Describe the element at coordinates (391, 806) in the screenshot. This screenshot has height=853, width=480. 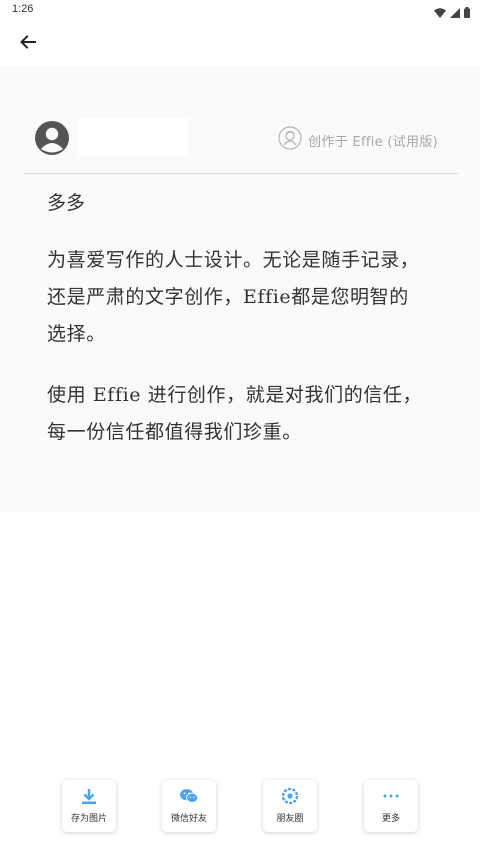
I see `more-button: 更多` at that location.